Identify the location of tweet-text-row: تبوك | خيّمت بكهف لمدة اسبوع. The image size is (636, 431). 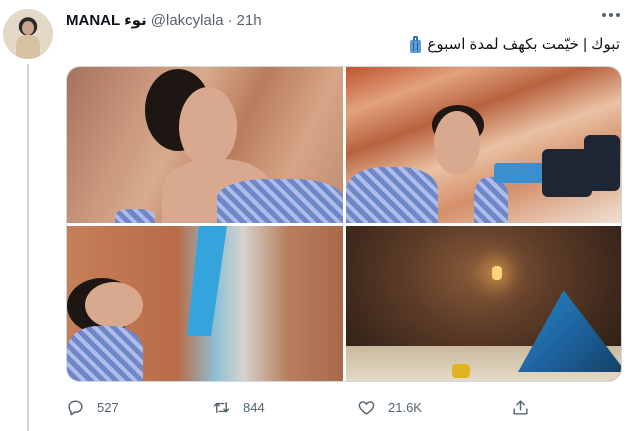
(500, 44).